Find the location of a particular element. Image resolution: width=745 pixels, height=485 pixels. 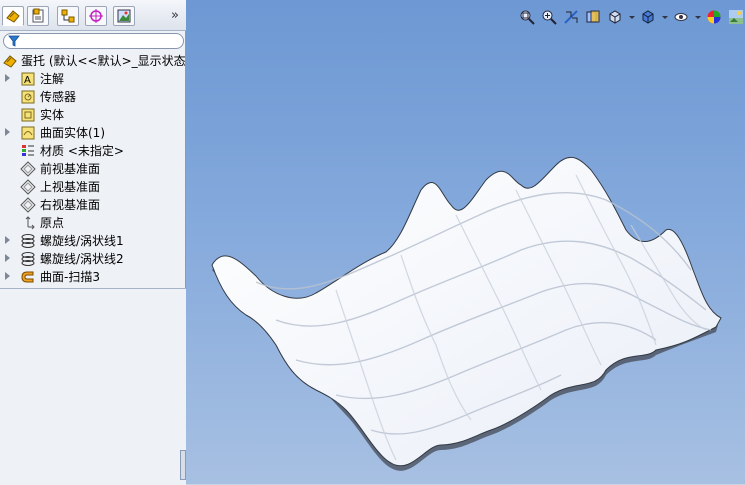

hide-show-items-button is located at coordinates (681, 17).